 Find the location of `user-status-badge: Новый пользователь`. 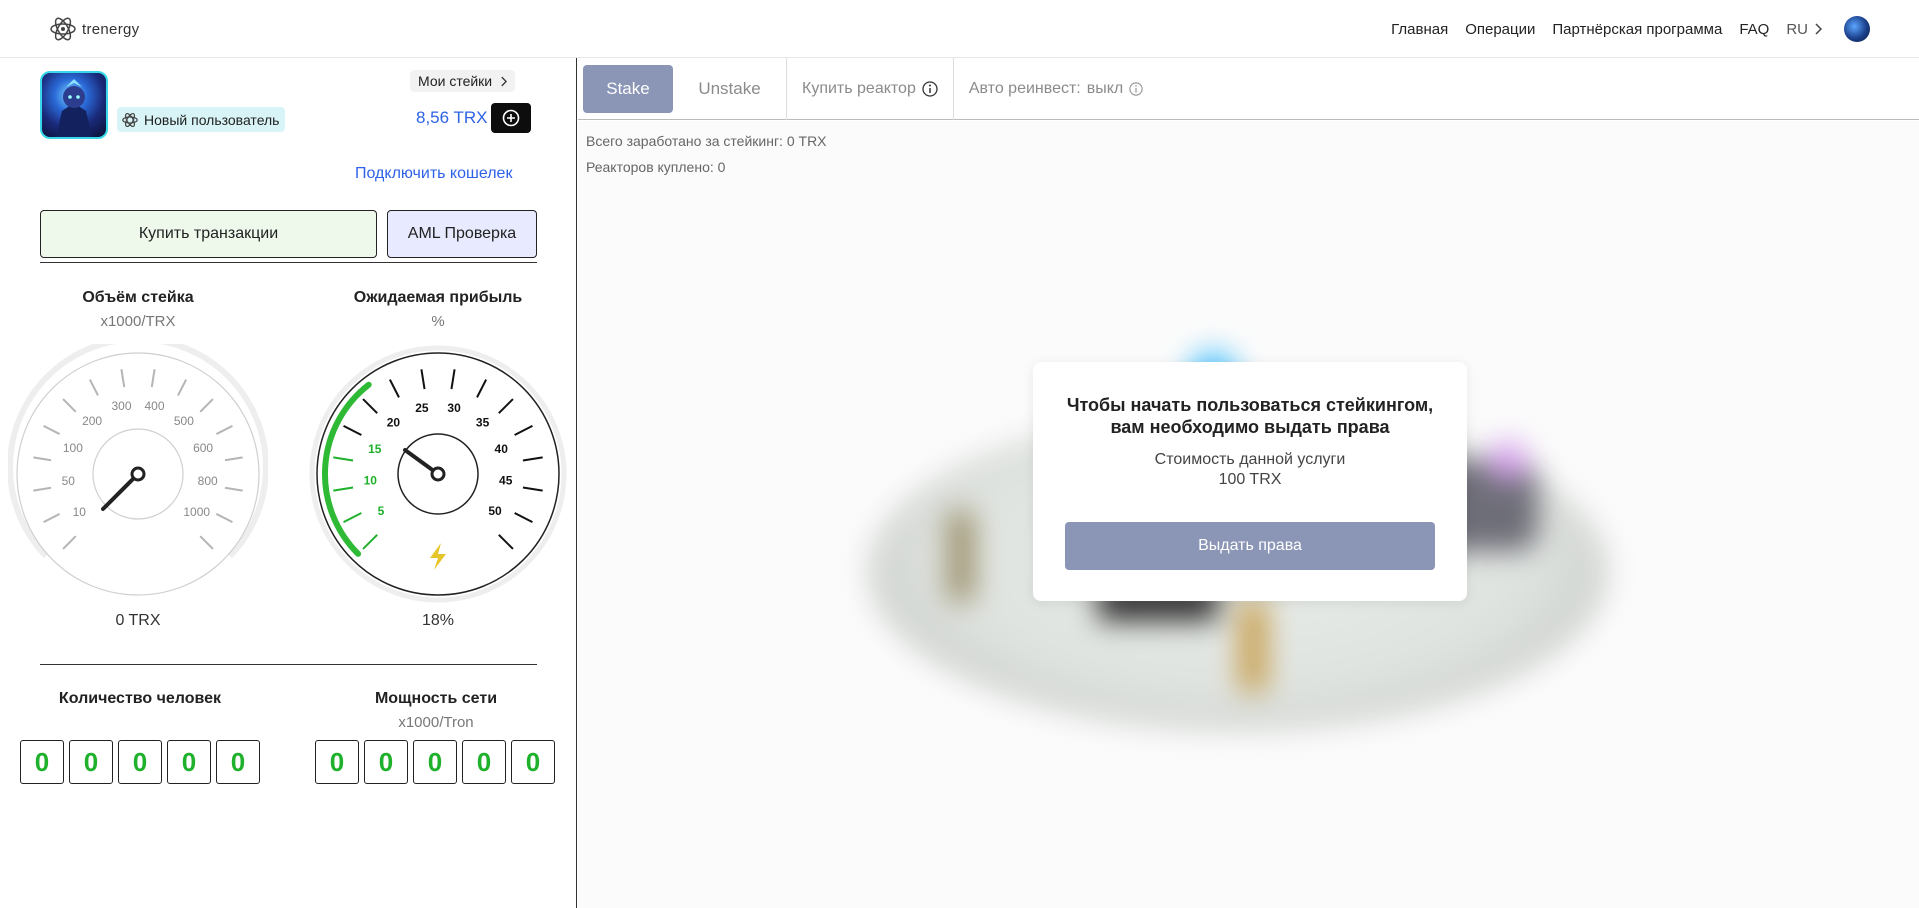

user-status-badge: Новый пользователь is located at coordinates (201, 119).